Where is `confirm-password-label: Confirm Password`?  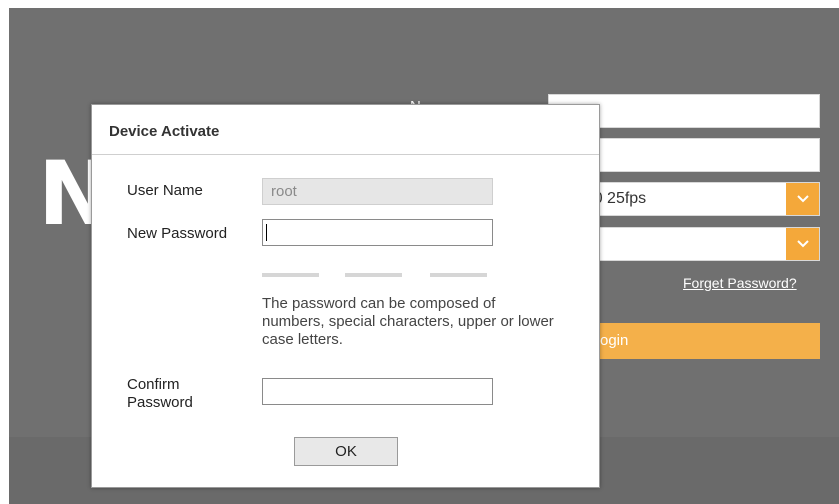
confirm-password-label: Confirm Password is located at coordinates (160, 394).